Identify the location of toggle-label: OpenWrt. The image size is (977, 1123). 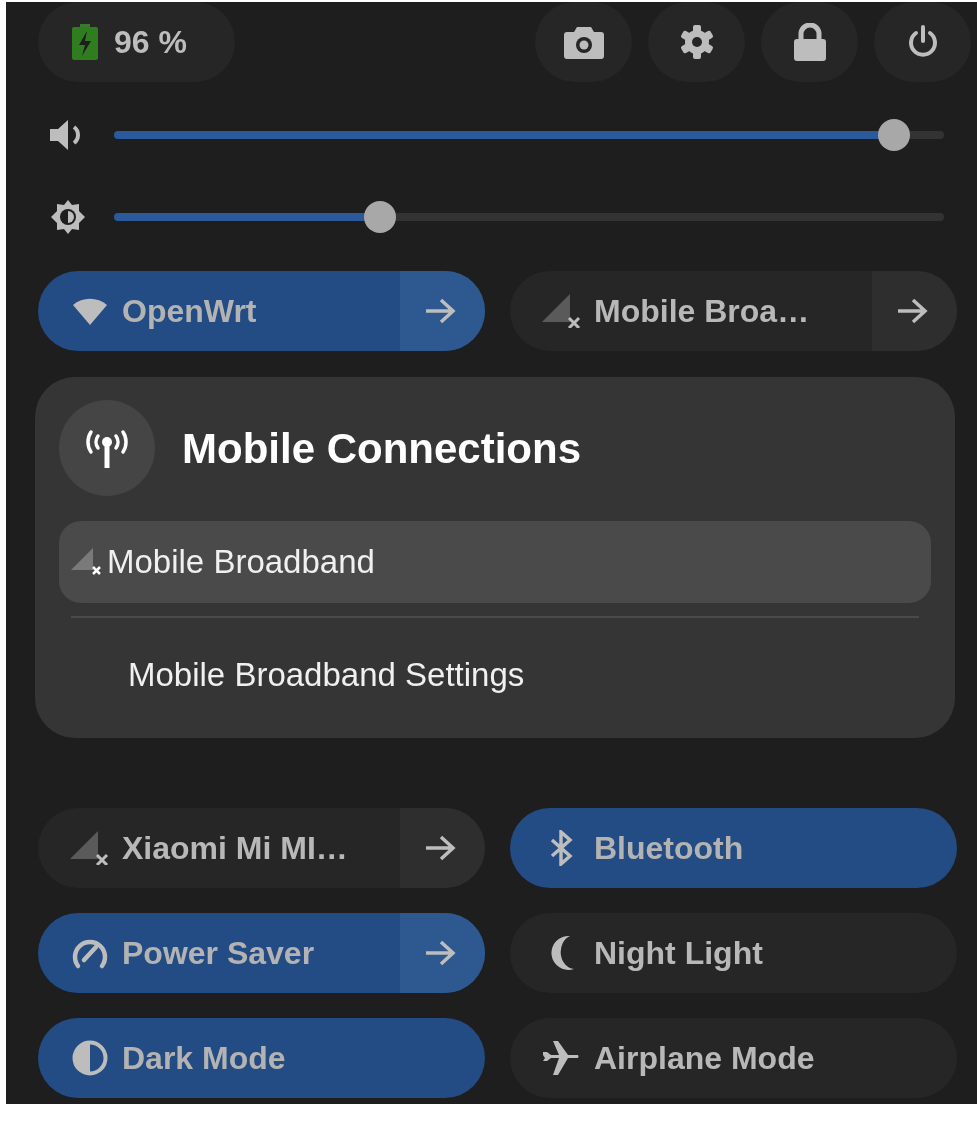
(189, 311).